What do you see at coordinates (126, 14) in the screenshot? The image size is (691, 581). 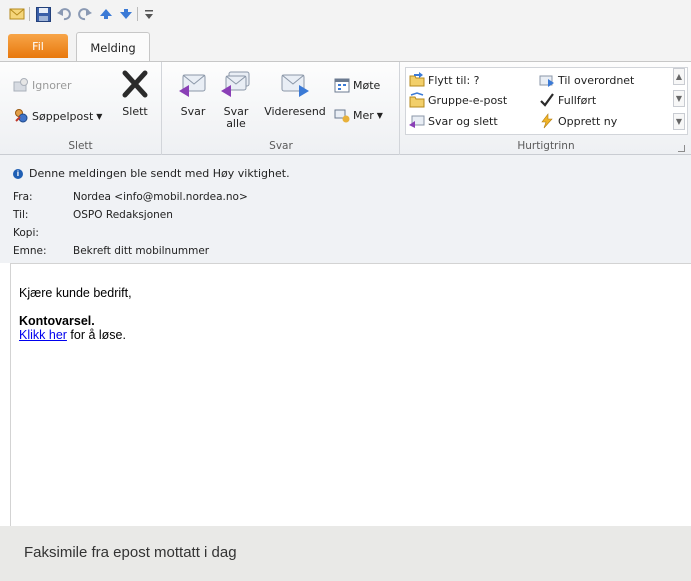 I see `next-icon` at bounding box center [126, 14].